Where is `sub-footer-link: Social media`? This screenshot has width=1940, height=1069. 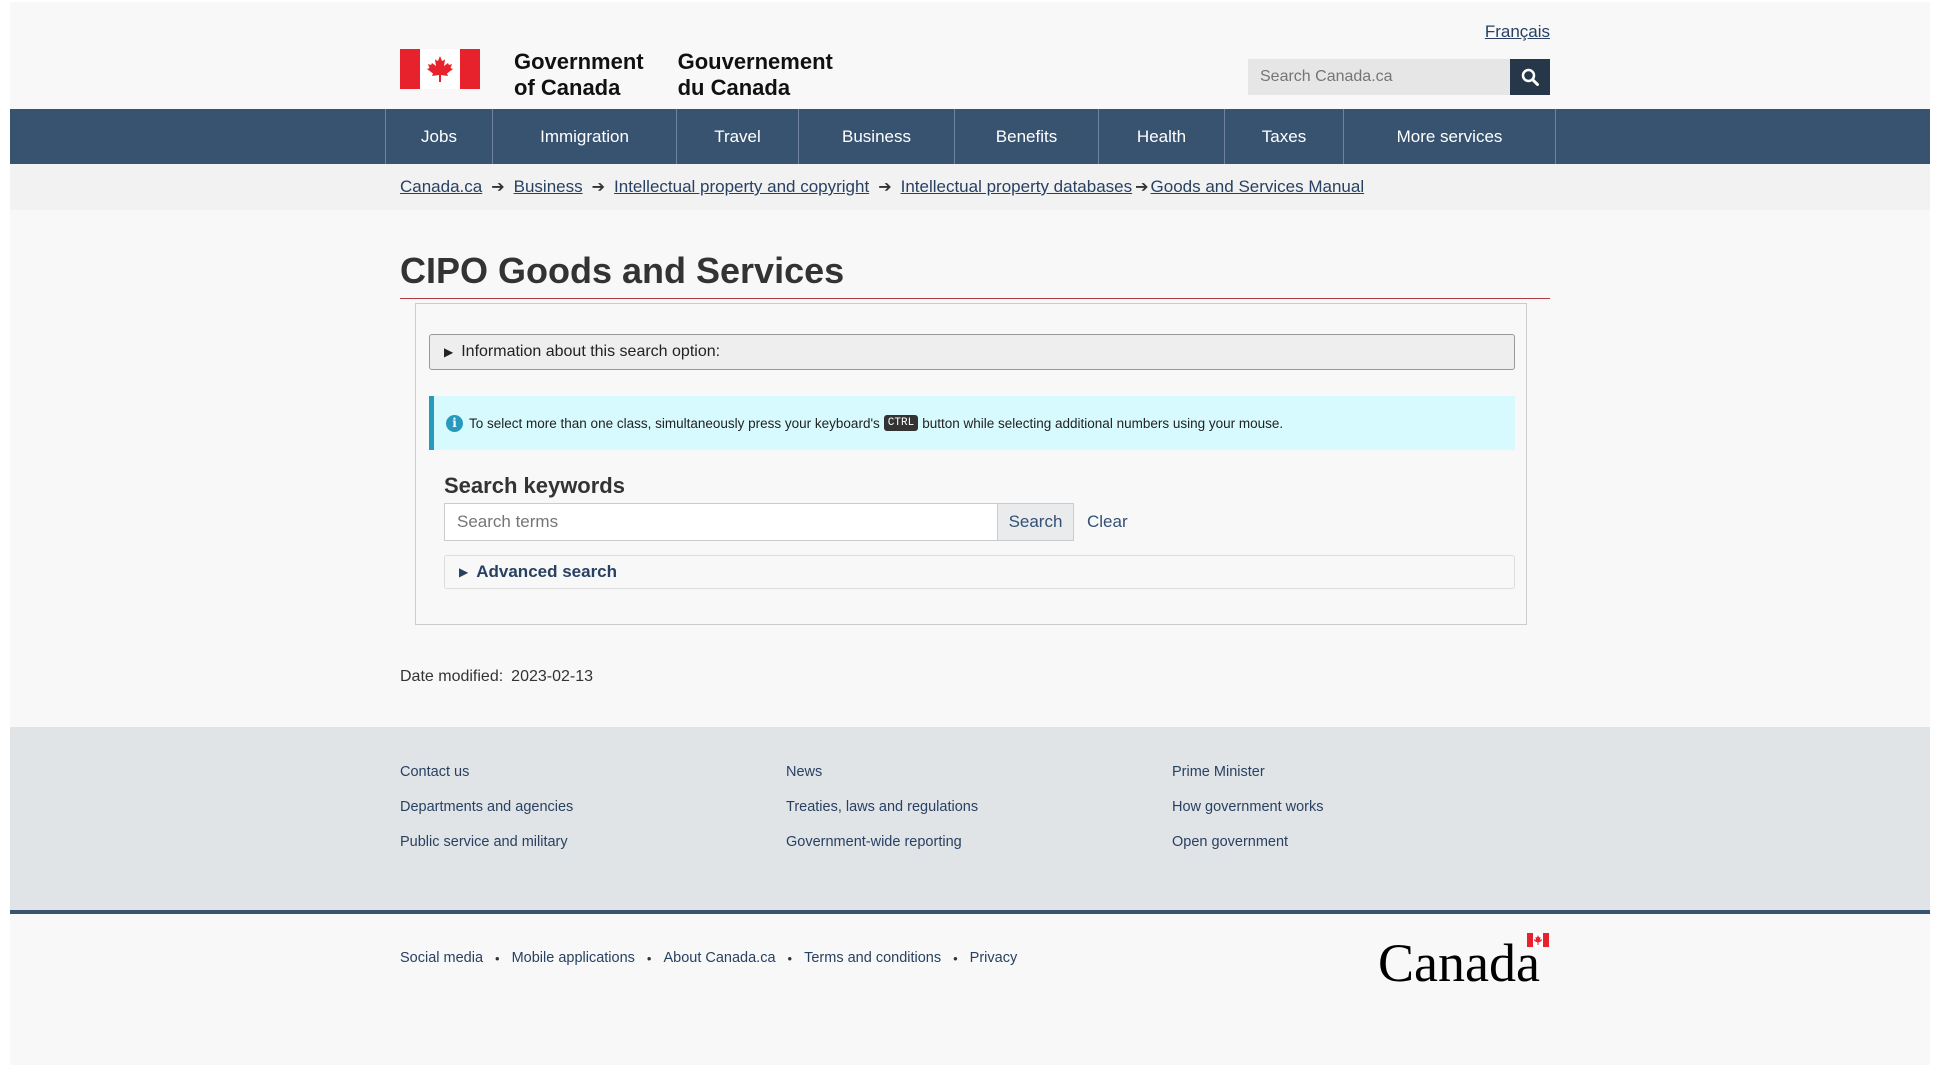 sub-footer-link: Social media is located at coordinates (441, 958).